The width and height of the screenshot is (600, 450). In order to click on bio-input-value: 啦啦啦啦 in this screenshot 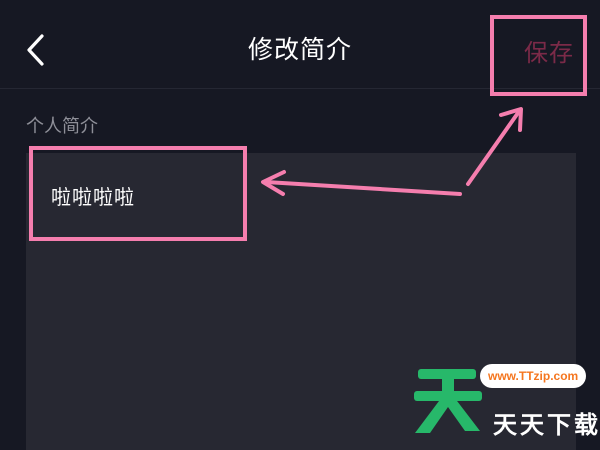, I will do `click(93, 197)`.